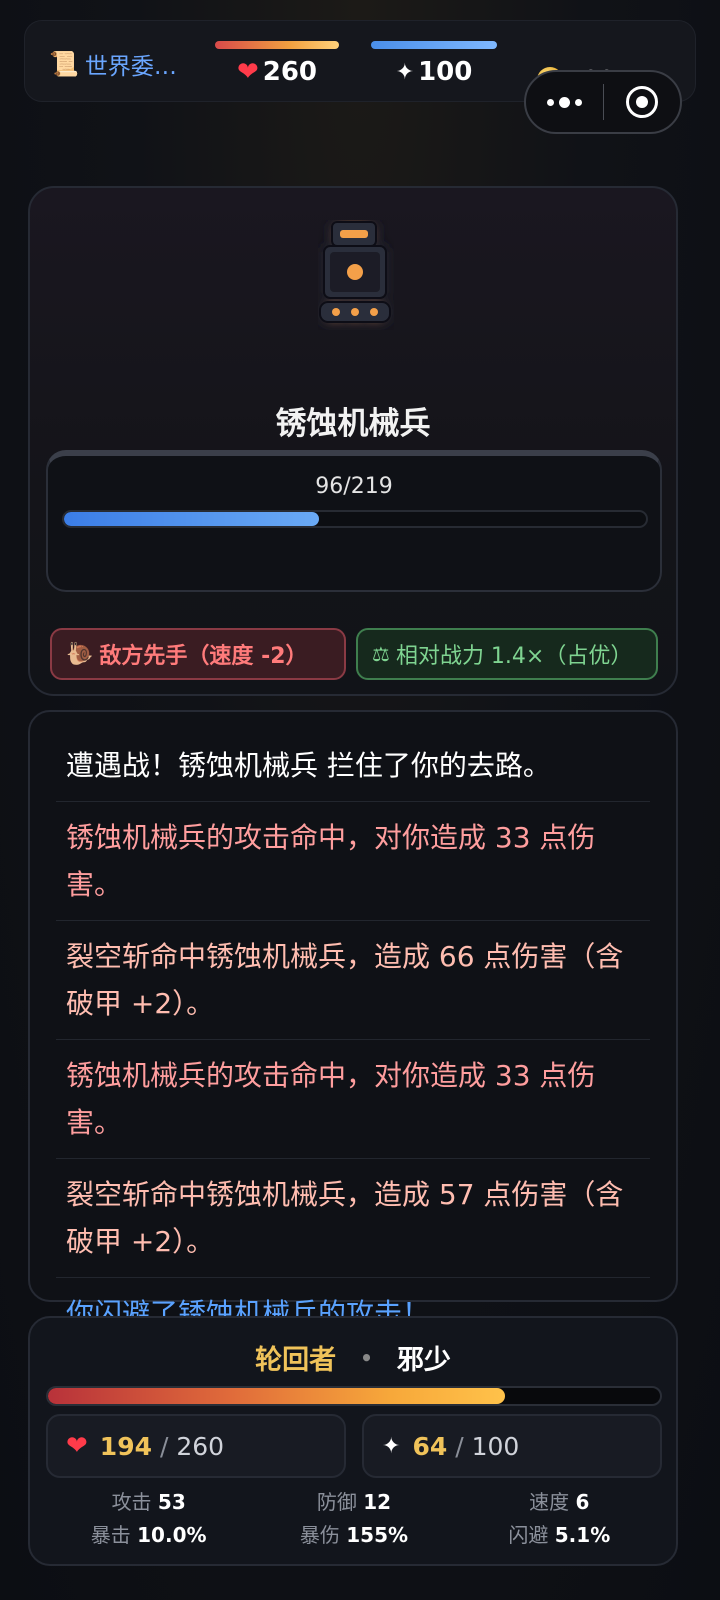  I want to click on top-hp-stat: ❤ 260, so click(277, 64).